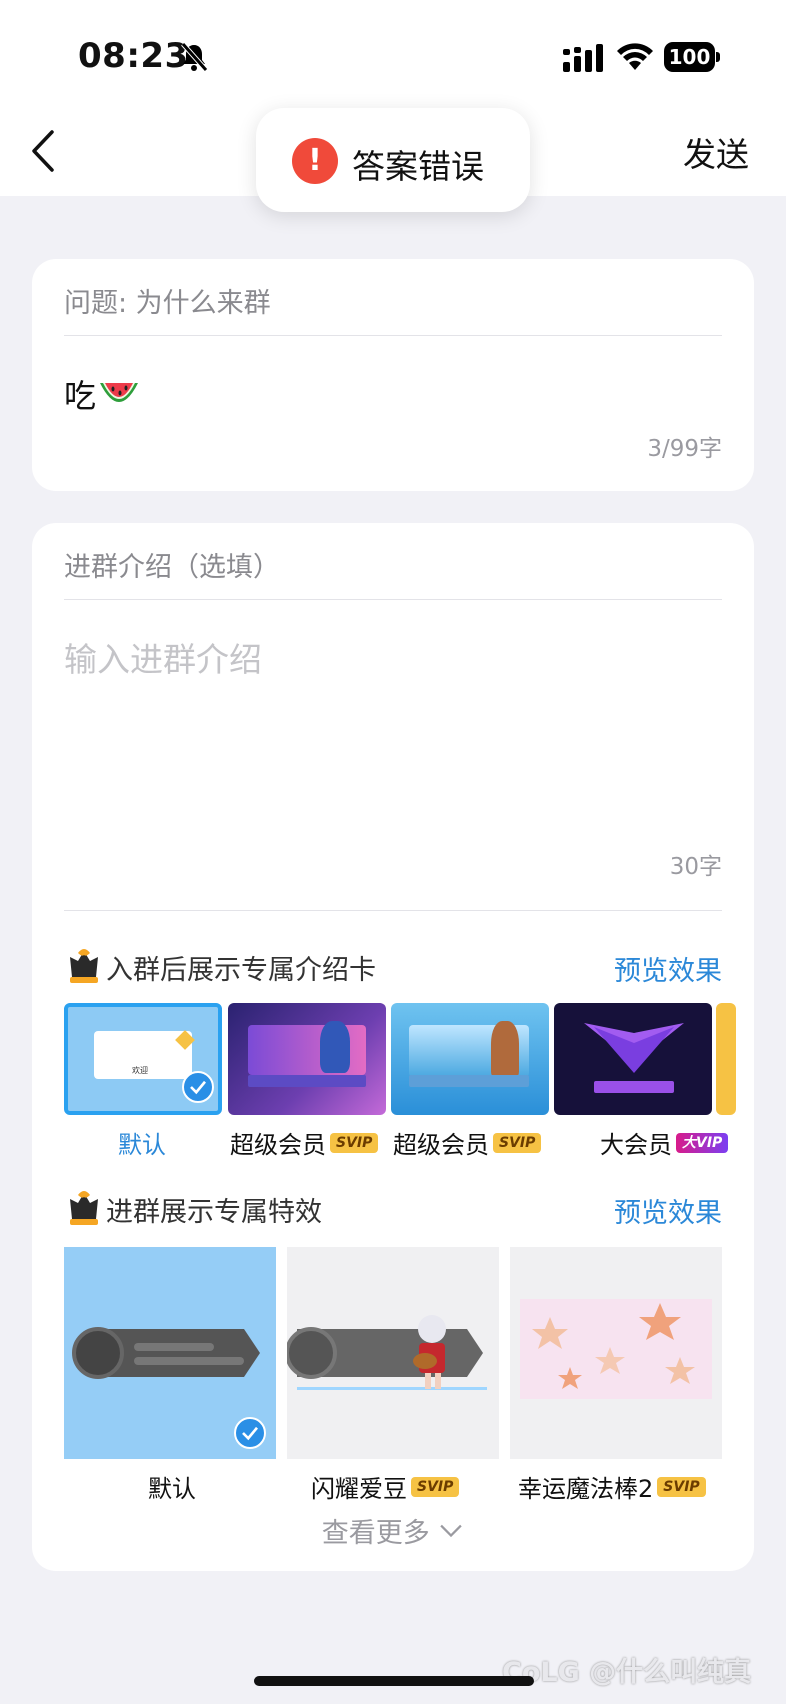 This screenshot has width=786, height=1704. I want to click on effect-section-title: 进群展示专属特效, so click(193, 1209).